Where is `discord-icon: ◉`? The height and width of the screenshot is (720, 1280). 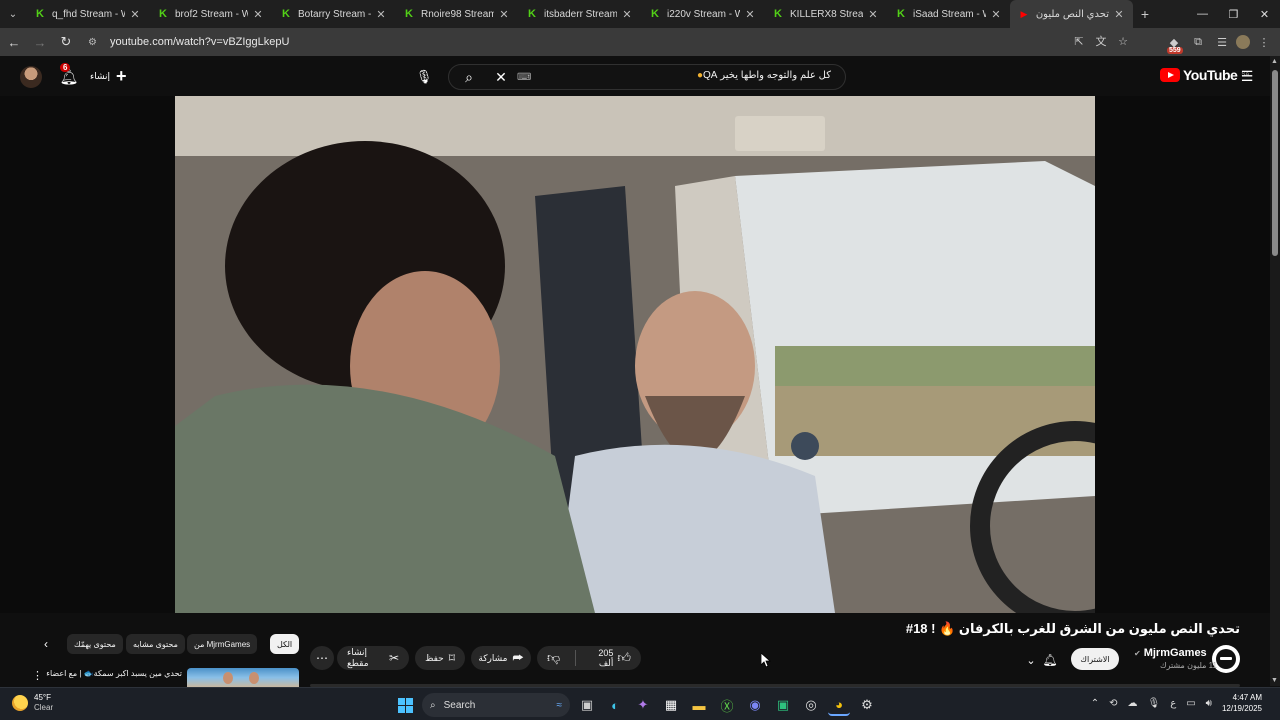
discord-icon: ◉ is located at coordinates (755, 705).